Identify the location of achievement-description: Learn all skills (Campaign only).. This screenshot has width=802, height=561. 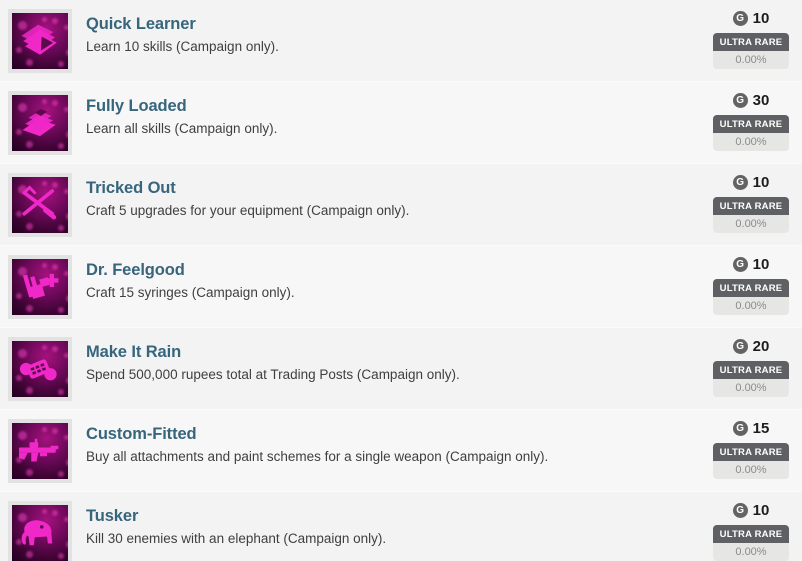
(182, 129).